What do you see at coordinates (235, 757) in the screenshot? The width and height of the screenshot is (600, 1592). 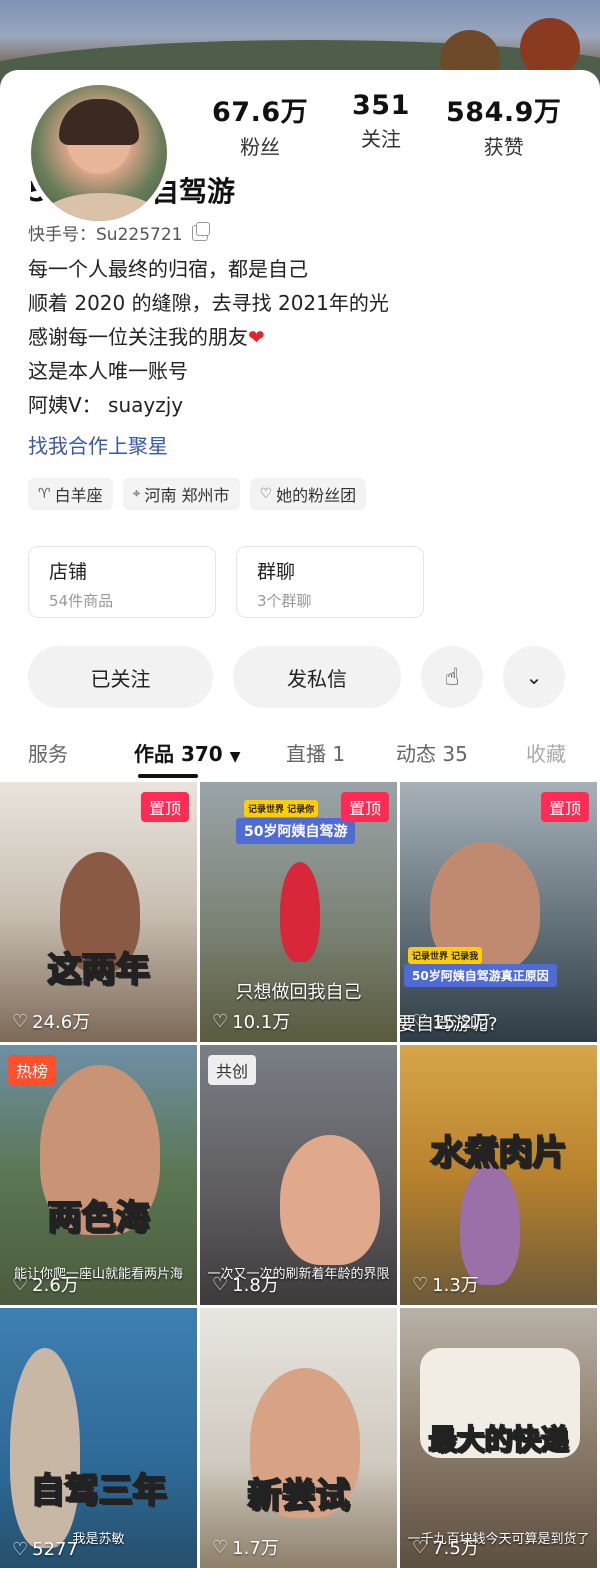 I see `caret-down-icon: ▼` at bounding box center [235, 757].